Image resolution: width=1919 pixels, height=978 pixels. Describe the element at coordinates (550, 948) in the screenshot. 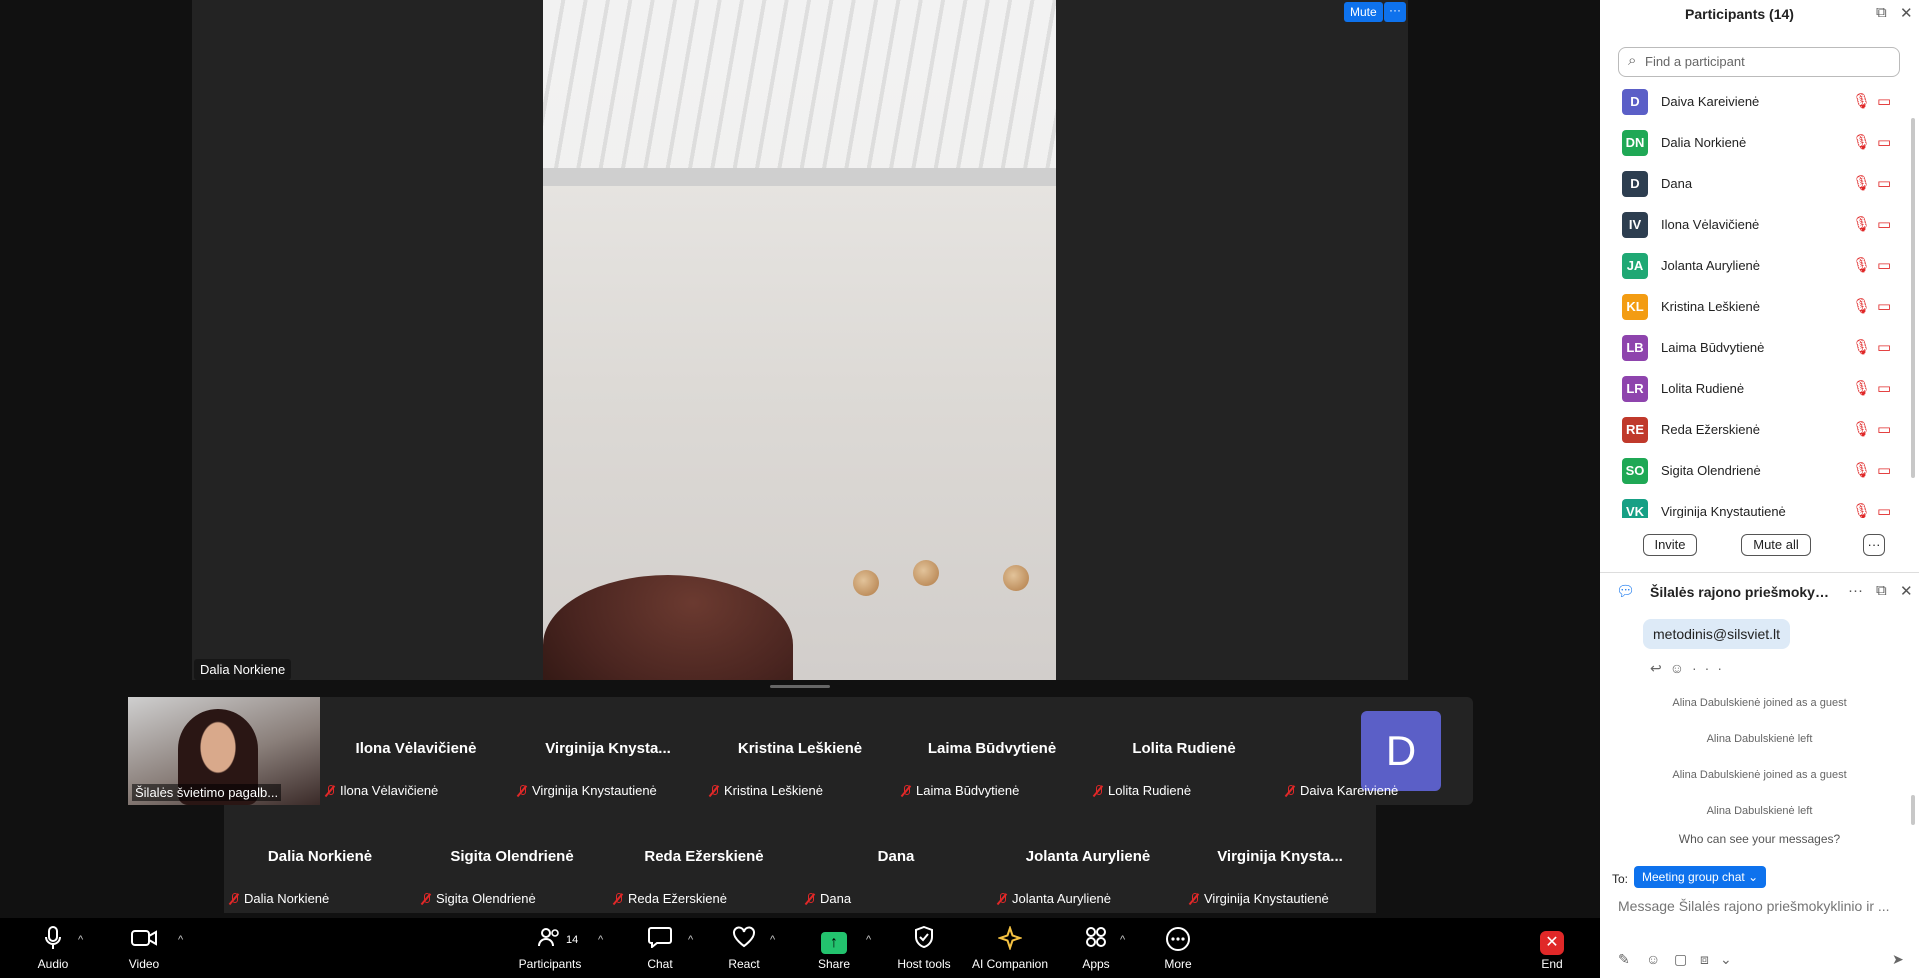

I see `participants-button: Participants` at that location.